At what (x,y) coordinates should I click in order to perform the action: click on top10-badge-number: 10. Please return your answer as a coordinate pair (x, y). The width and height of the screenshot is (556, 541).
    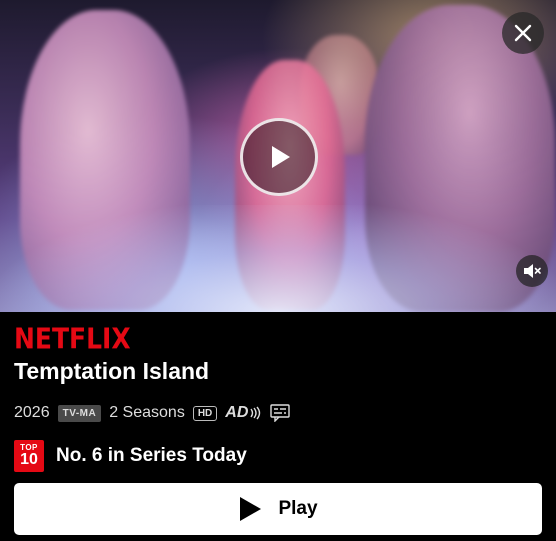
    Looking at the image, I should click on (29, 459).